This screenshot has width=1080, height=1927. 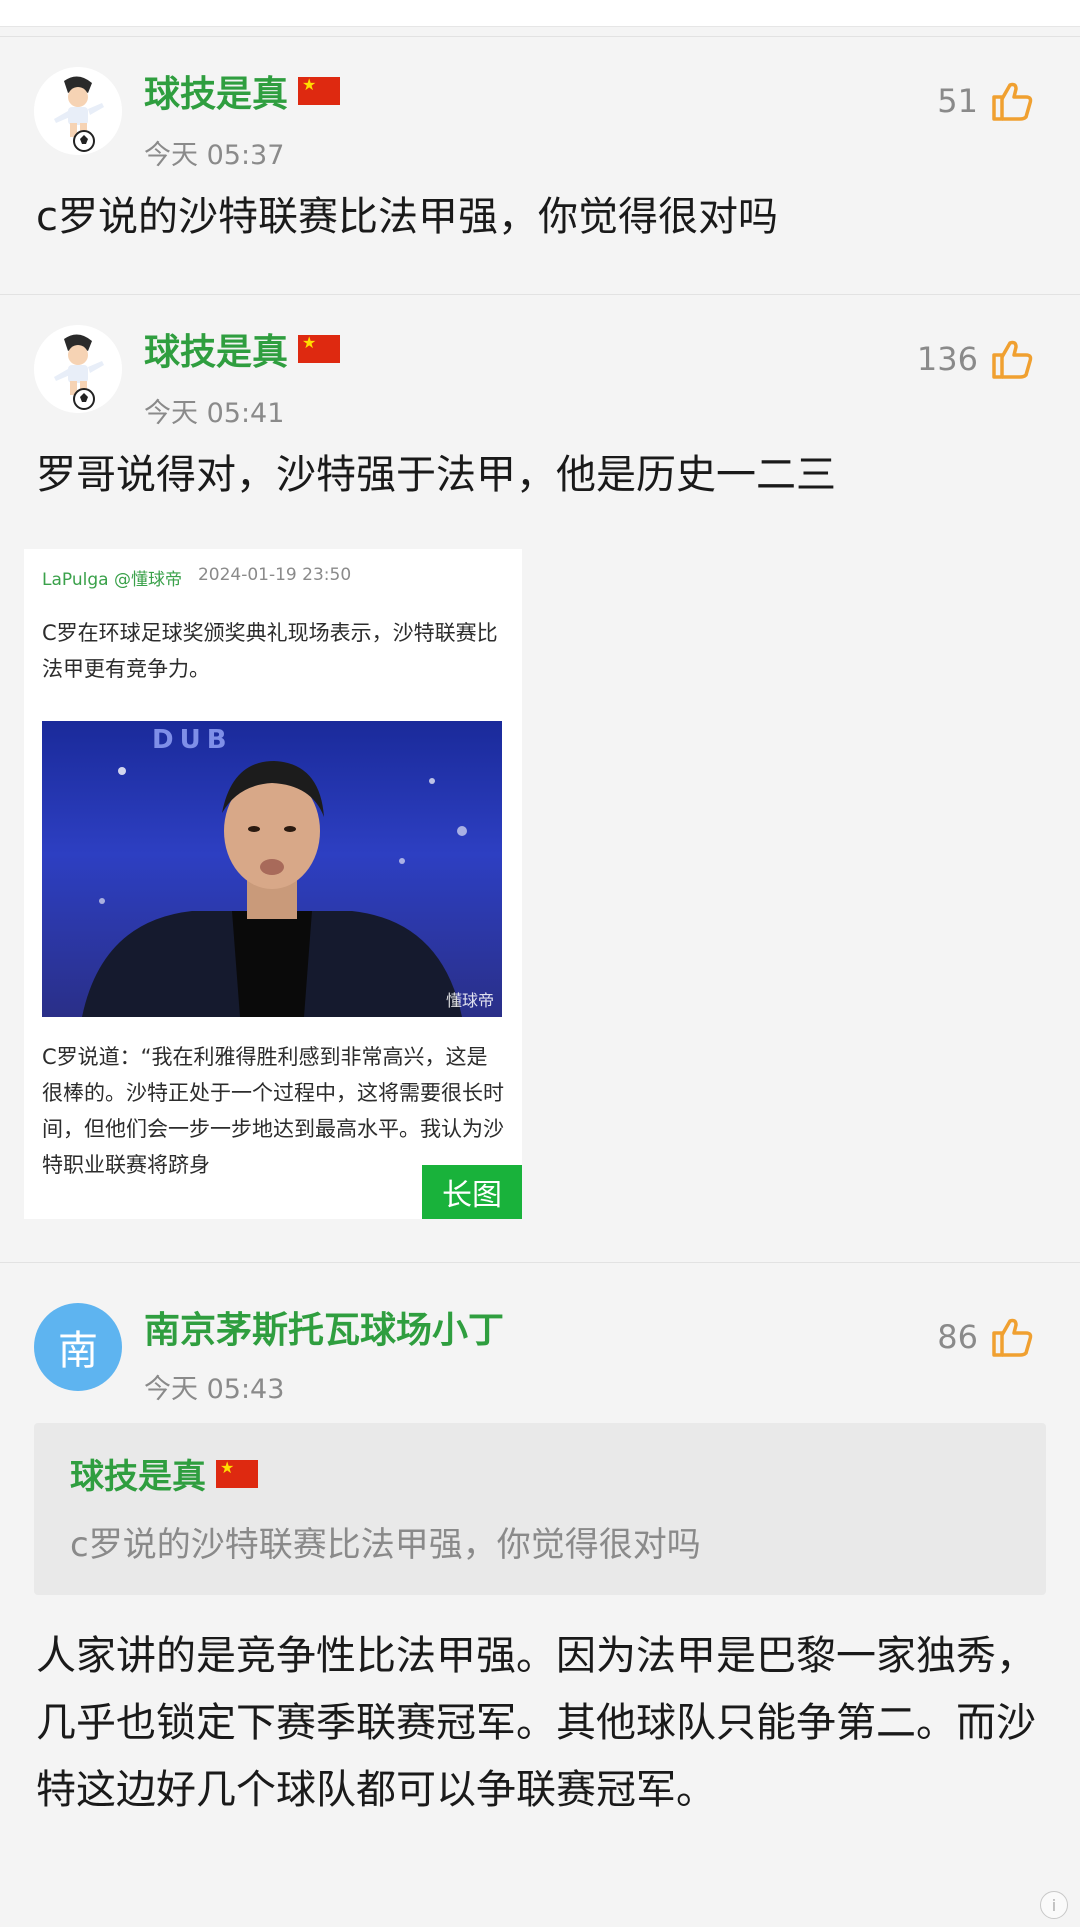 I want to click on quoted-text: c罗说的沙特联赛比法甲强，你觉得很对吗, so click(x=385, y=1545).